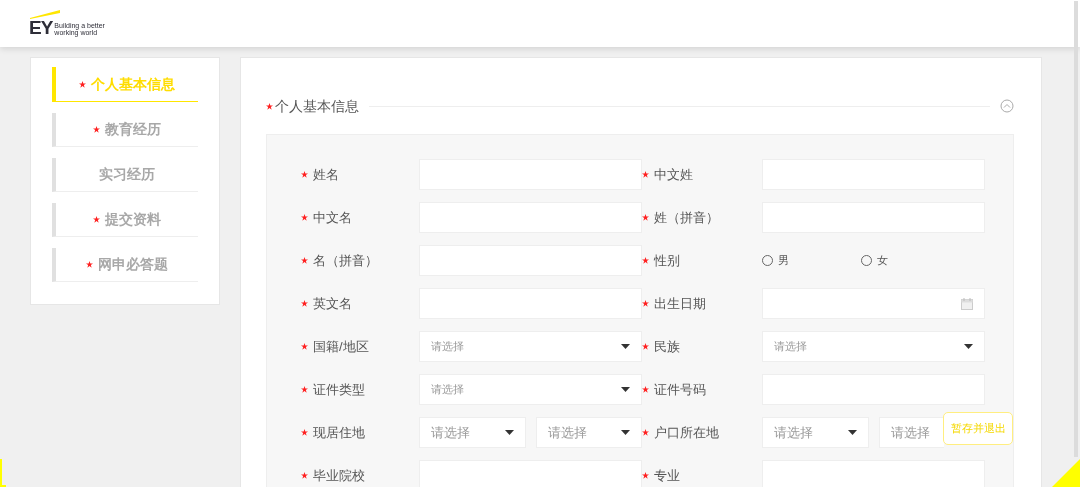 The width and height of the screenshot is (1080, 487). What do you see at coordinates (326, 174) in the screenshot?
I see `field-label: 姓名` at bounding box center [326, 174].